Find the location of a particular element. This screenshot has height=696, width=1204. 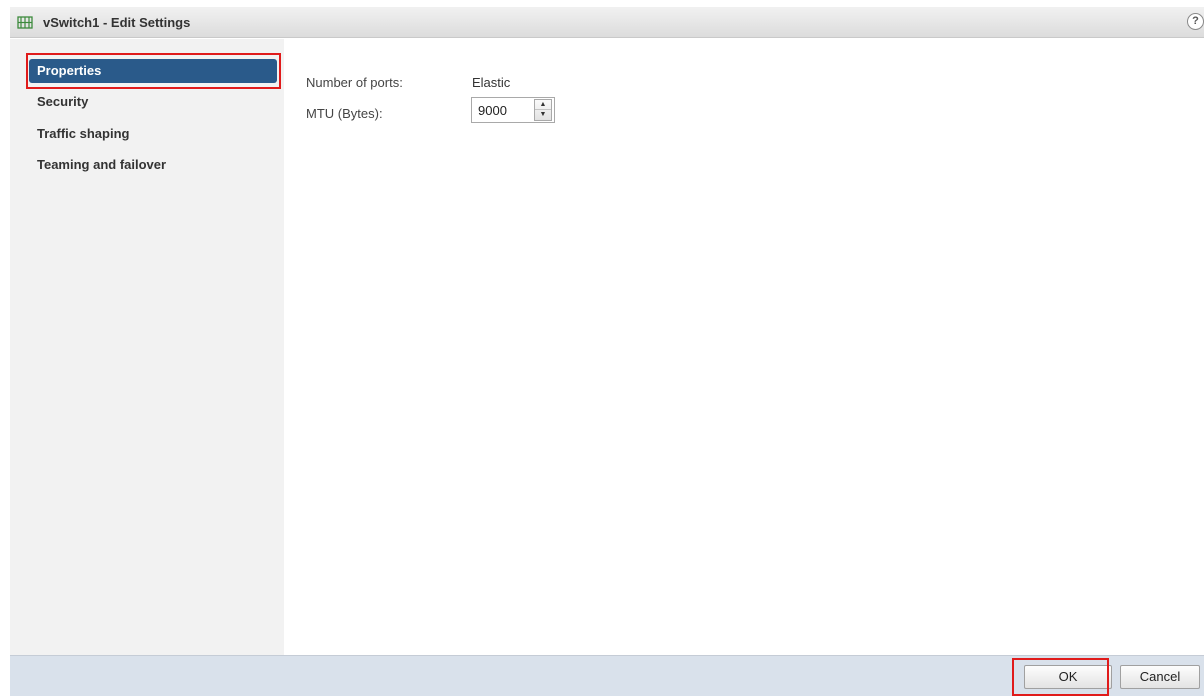

sidebar-item-security: Security is located at coordinates (153, 102).